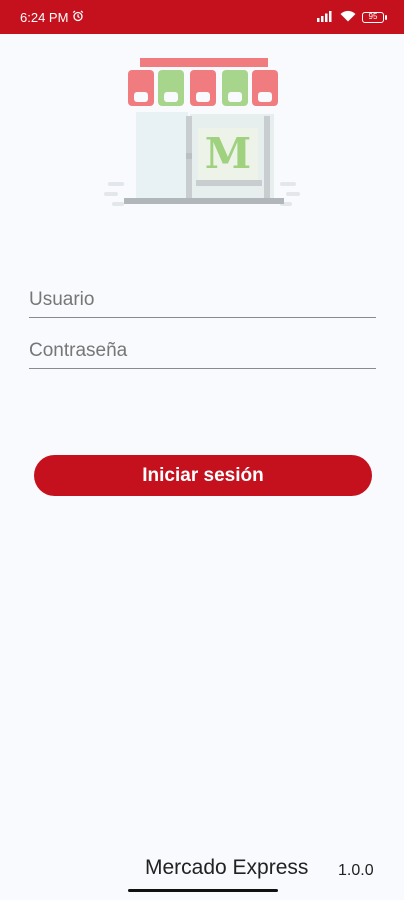  I want to click on status-bar: 6:24 PM 95, so click(202, 17).